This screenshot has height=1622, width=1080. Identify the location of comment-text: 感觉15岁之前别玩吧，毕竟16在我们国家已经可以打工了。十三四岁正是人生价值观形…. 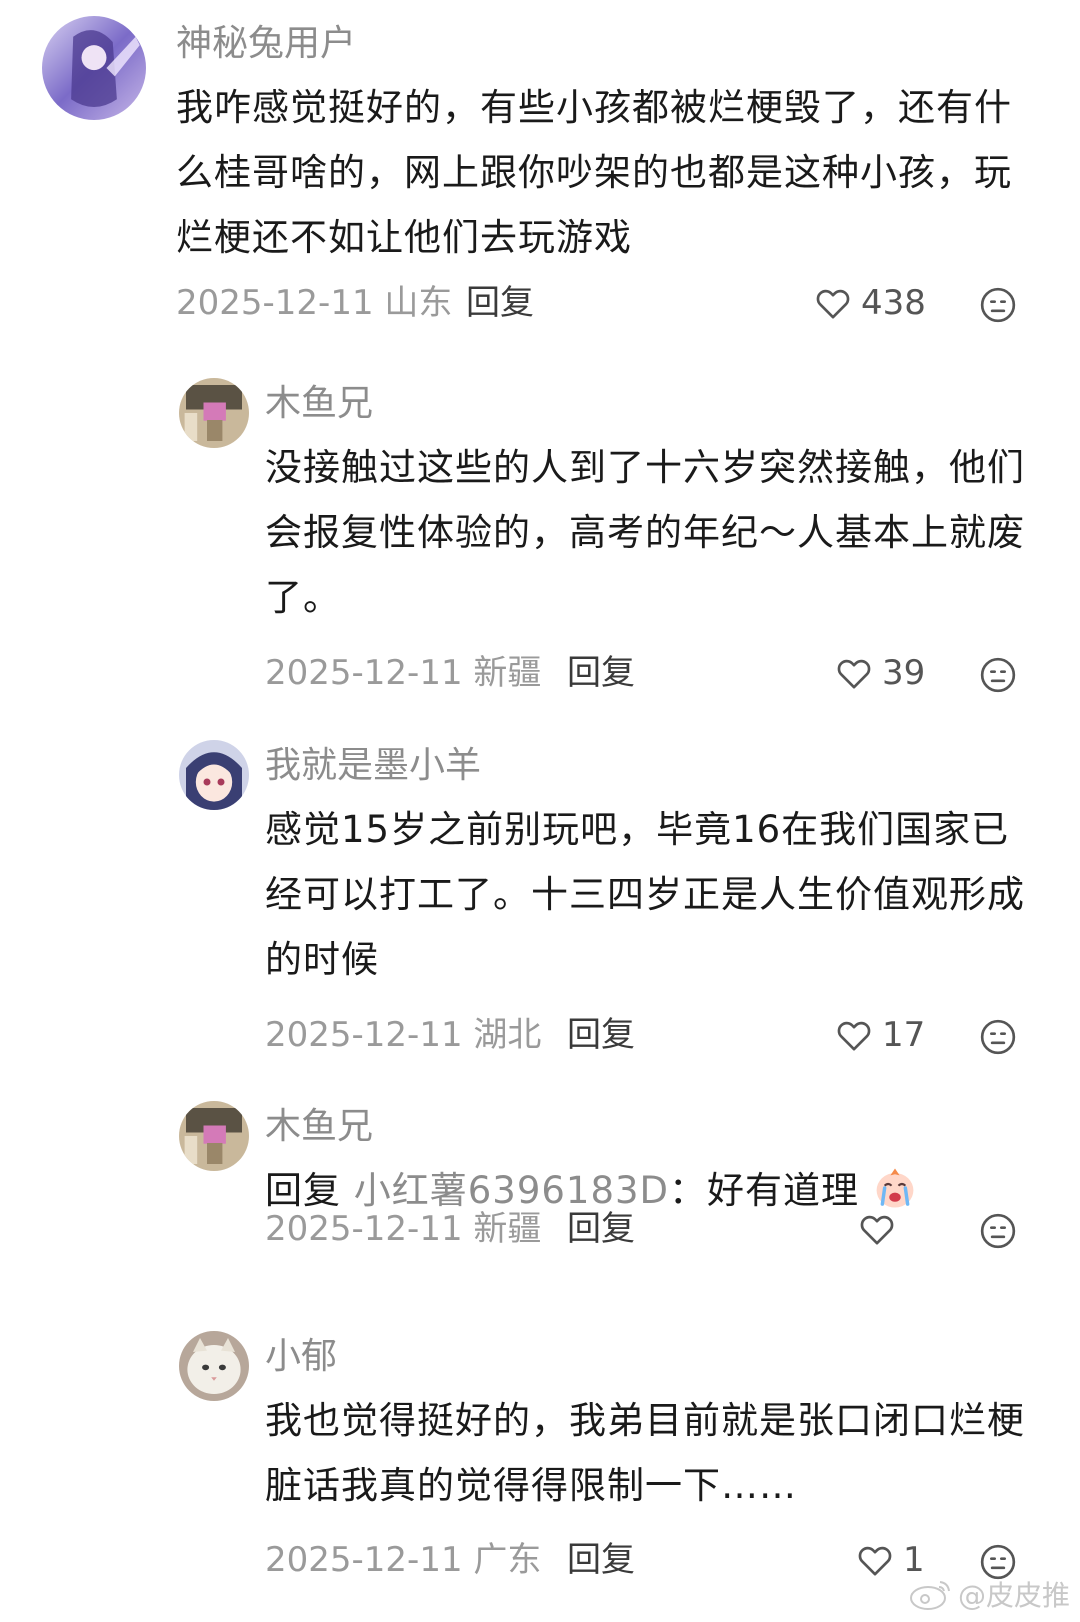
(645, 894).